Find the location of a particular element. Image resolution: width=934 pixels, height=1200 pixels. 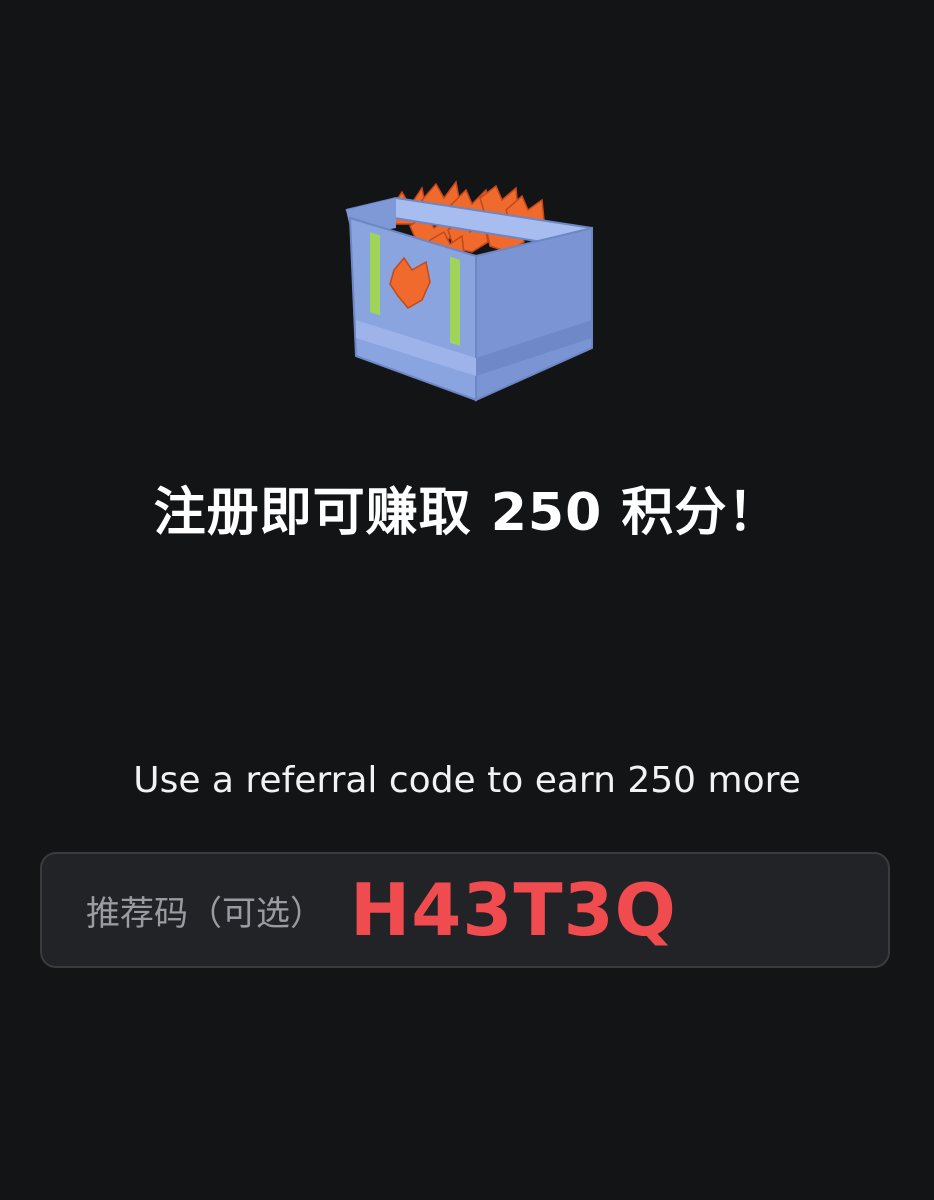

referral-code-input: 推荐码（可选） H43T3Q is located at coordinates (465, 910).